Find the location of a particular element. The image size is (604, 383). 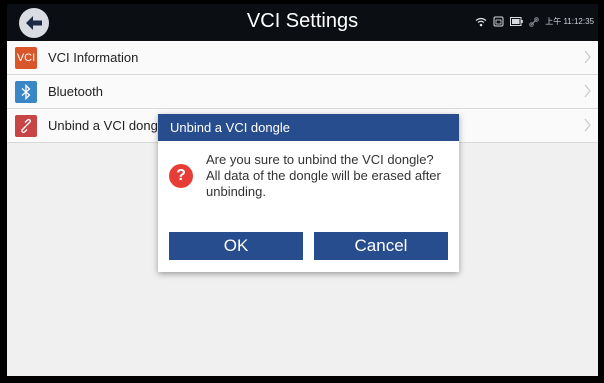

dialog-header: Unbind a VCI dongle is located at coordinates (308, 127).